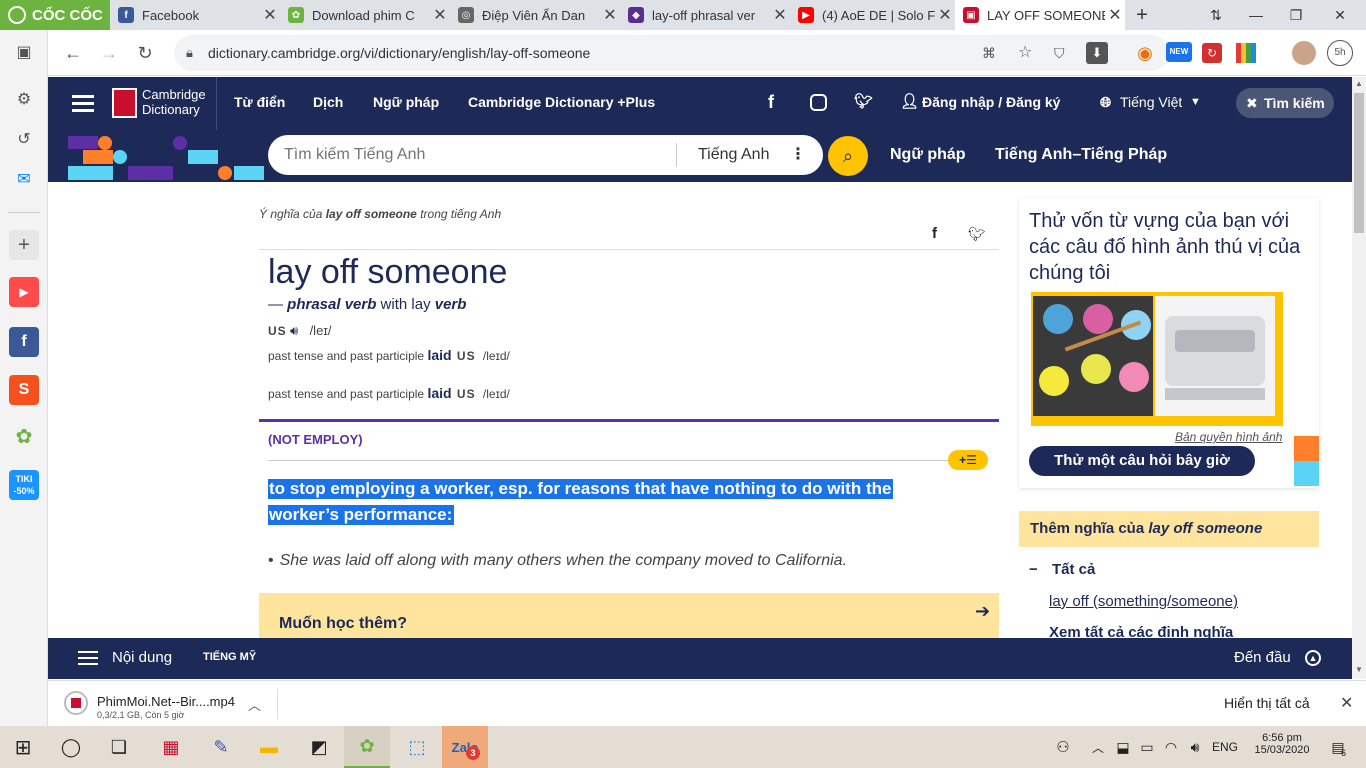 This screenshot has width=1366, height=768. I want to click on app-sticky-icon: ◩, so click(319, 747).